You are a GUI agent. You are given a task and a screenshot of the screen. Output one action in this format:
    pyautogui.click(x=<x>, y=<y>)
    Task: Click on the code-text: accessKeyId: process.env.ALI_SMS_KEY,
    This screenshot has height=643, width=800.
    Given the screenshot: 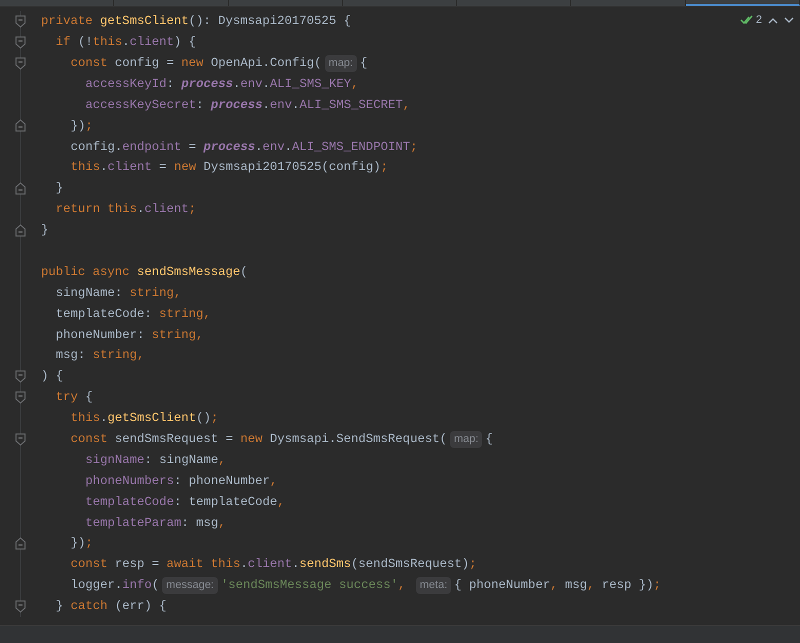 What is the action you would take?
    pyautogui.click(x=221, y=84)
    